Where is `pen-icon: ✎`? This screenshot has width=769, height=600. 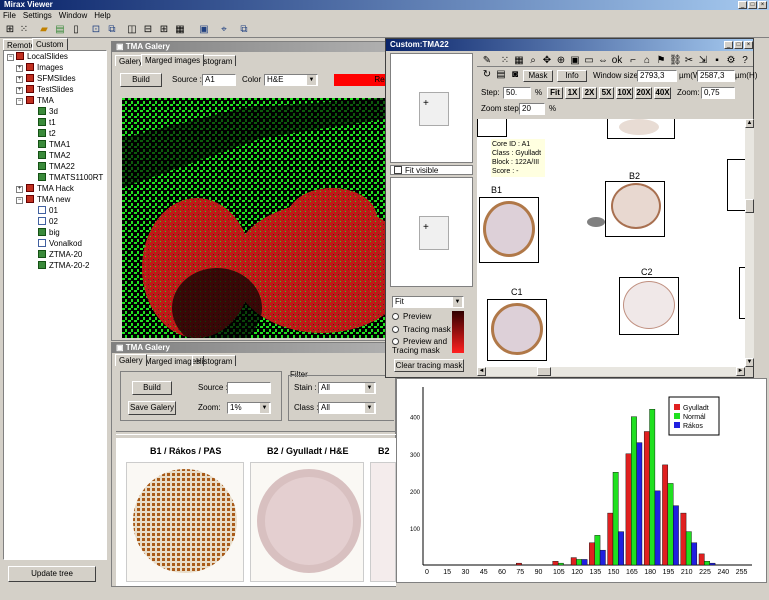
pen-icon: ✎ is located at coordinates (487, 61).